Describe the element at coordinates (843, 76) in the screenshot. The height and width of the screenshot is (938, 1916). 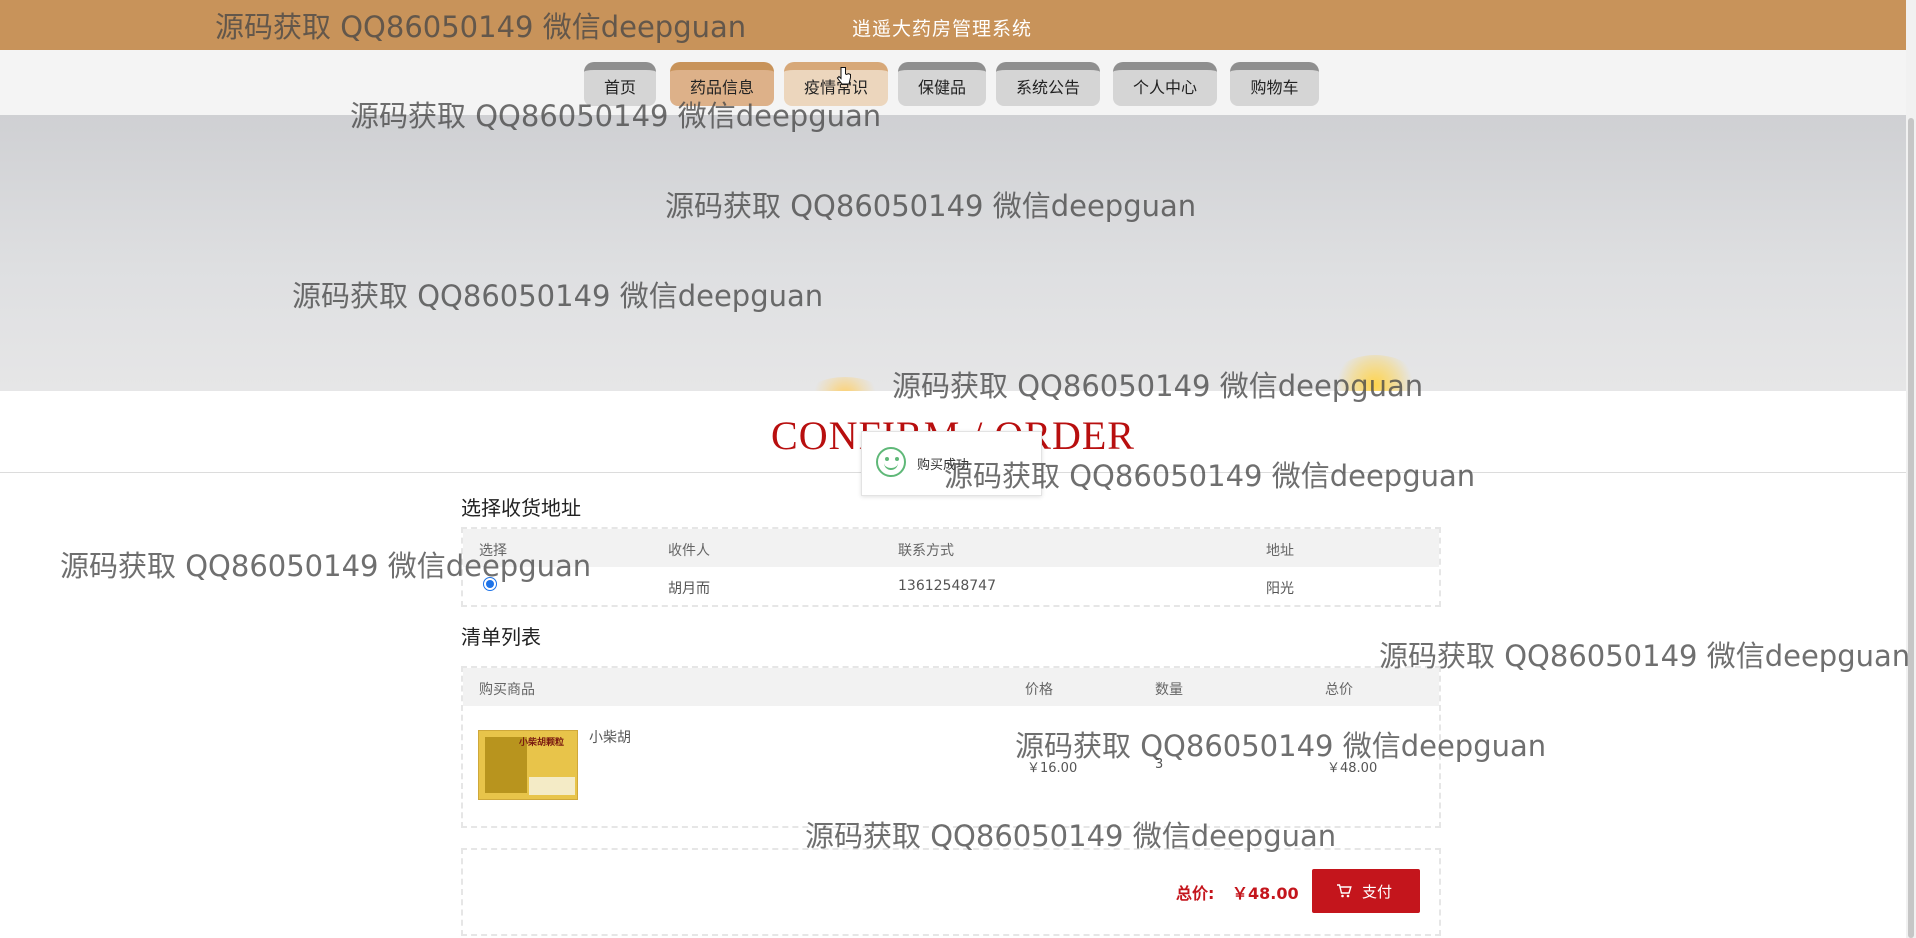
I see `mouse-cursor-icon` at that location.